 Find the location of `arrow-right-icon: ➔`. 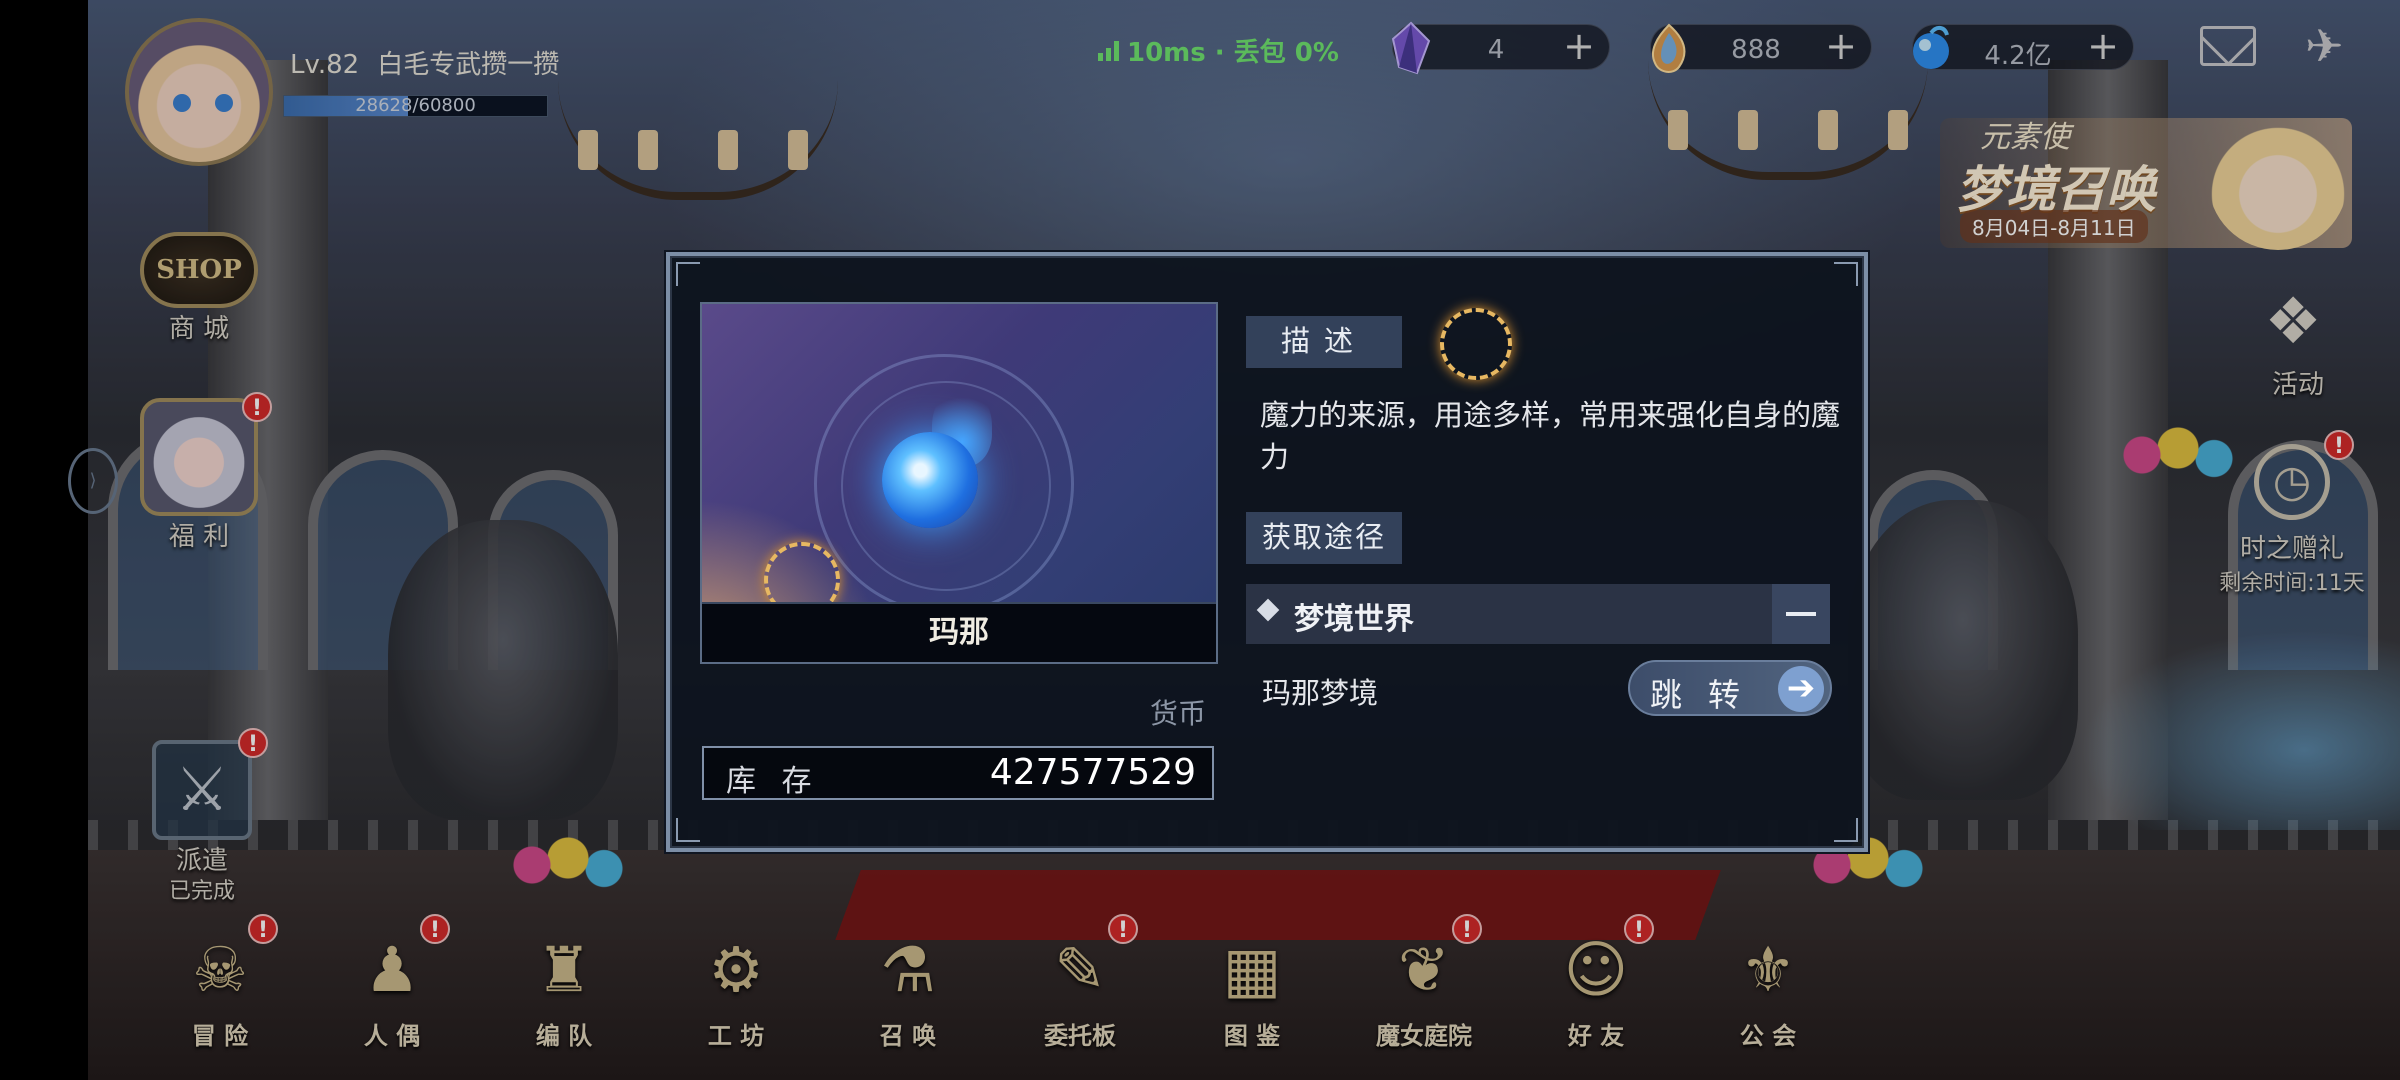

arrow-right-icon: ➔ is located at coordinates (1801, 689).